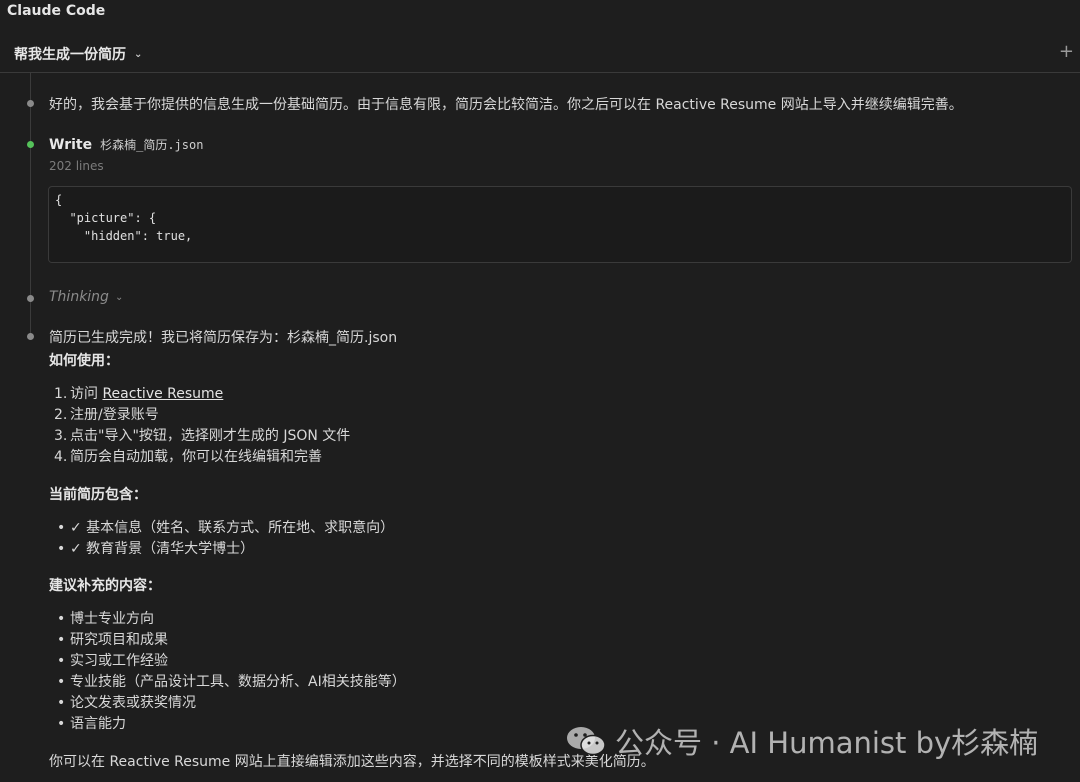  What do you see at coordinates (30, 144) in the screenshot?
I see `timeline-dot-active` at bounding box center [30, 144].